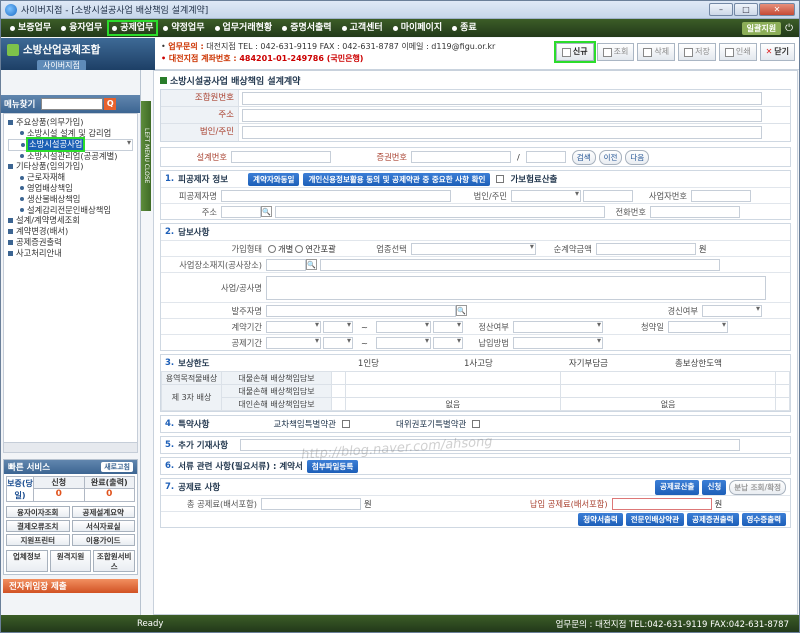 The image size is (800, 633). What do you see at coordinates (637, 157) in the screenshot?
I see `next-button: 다음` at bounding box center [637, 157].